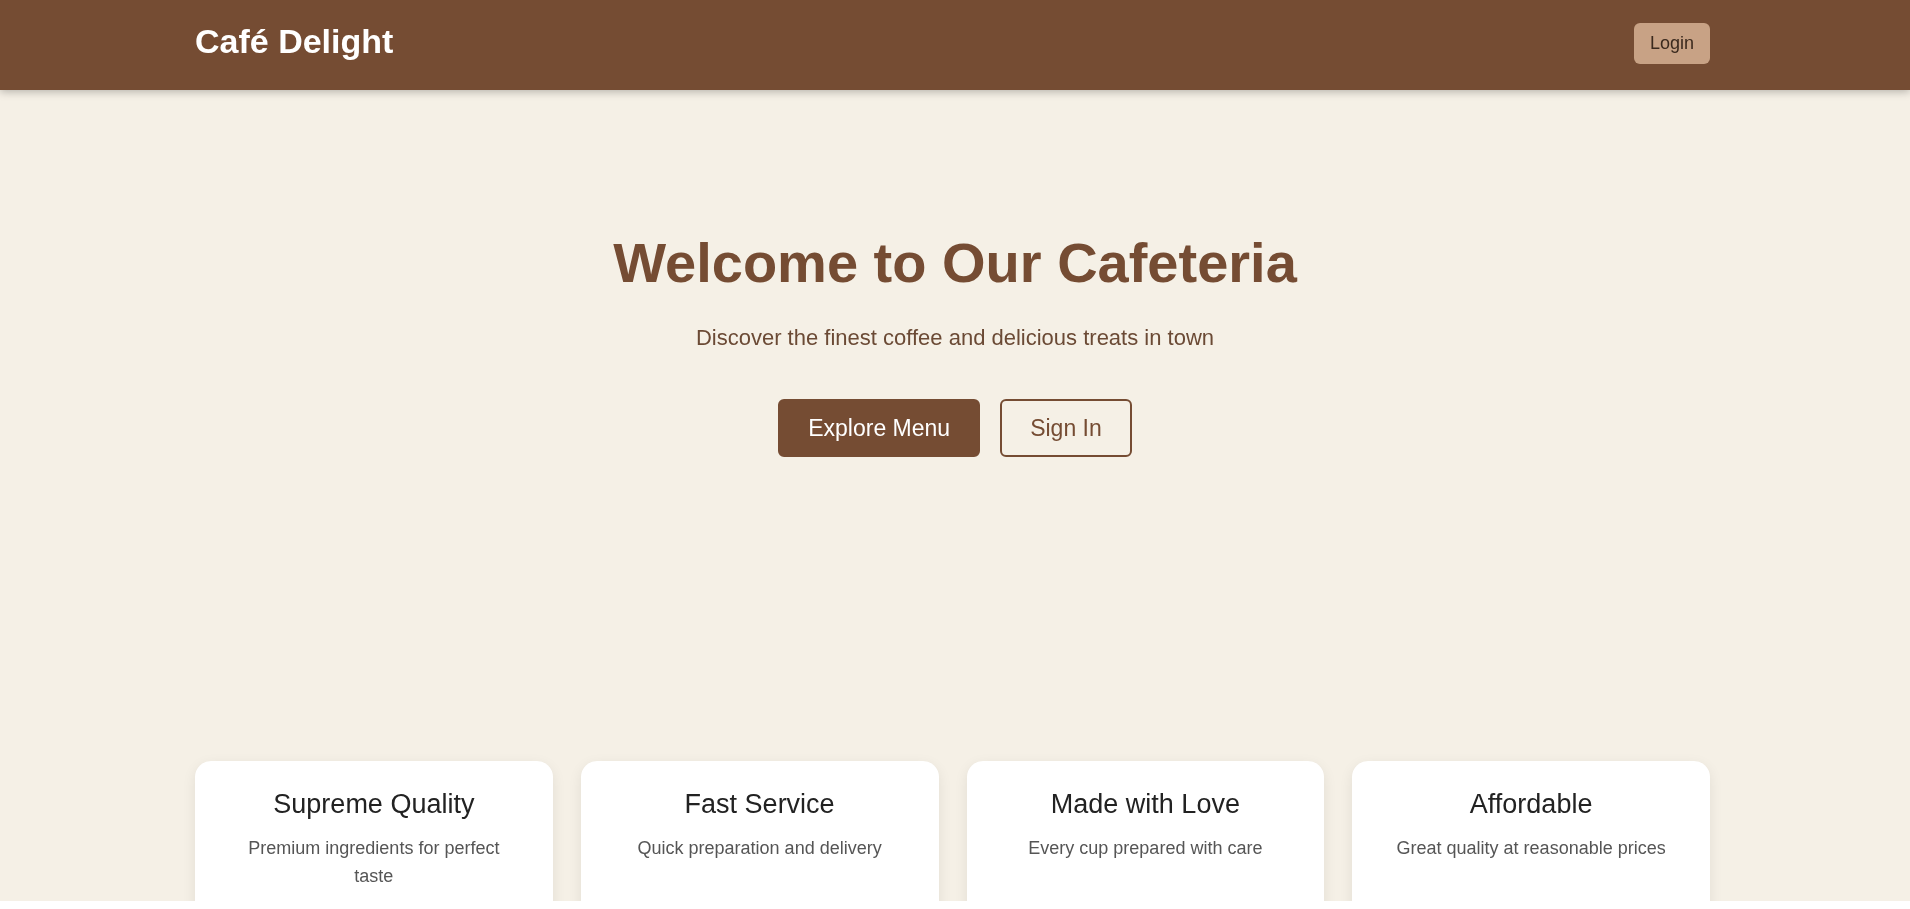 Image resolution: width=1910 pixels, height=909 pixels. Describe the element at coordinates (1671, 43) in the screenshot. I see `login-button: Login` at that location.